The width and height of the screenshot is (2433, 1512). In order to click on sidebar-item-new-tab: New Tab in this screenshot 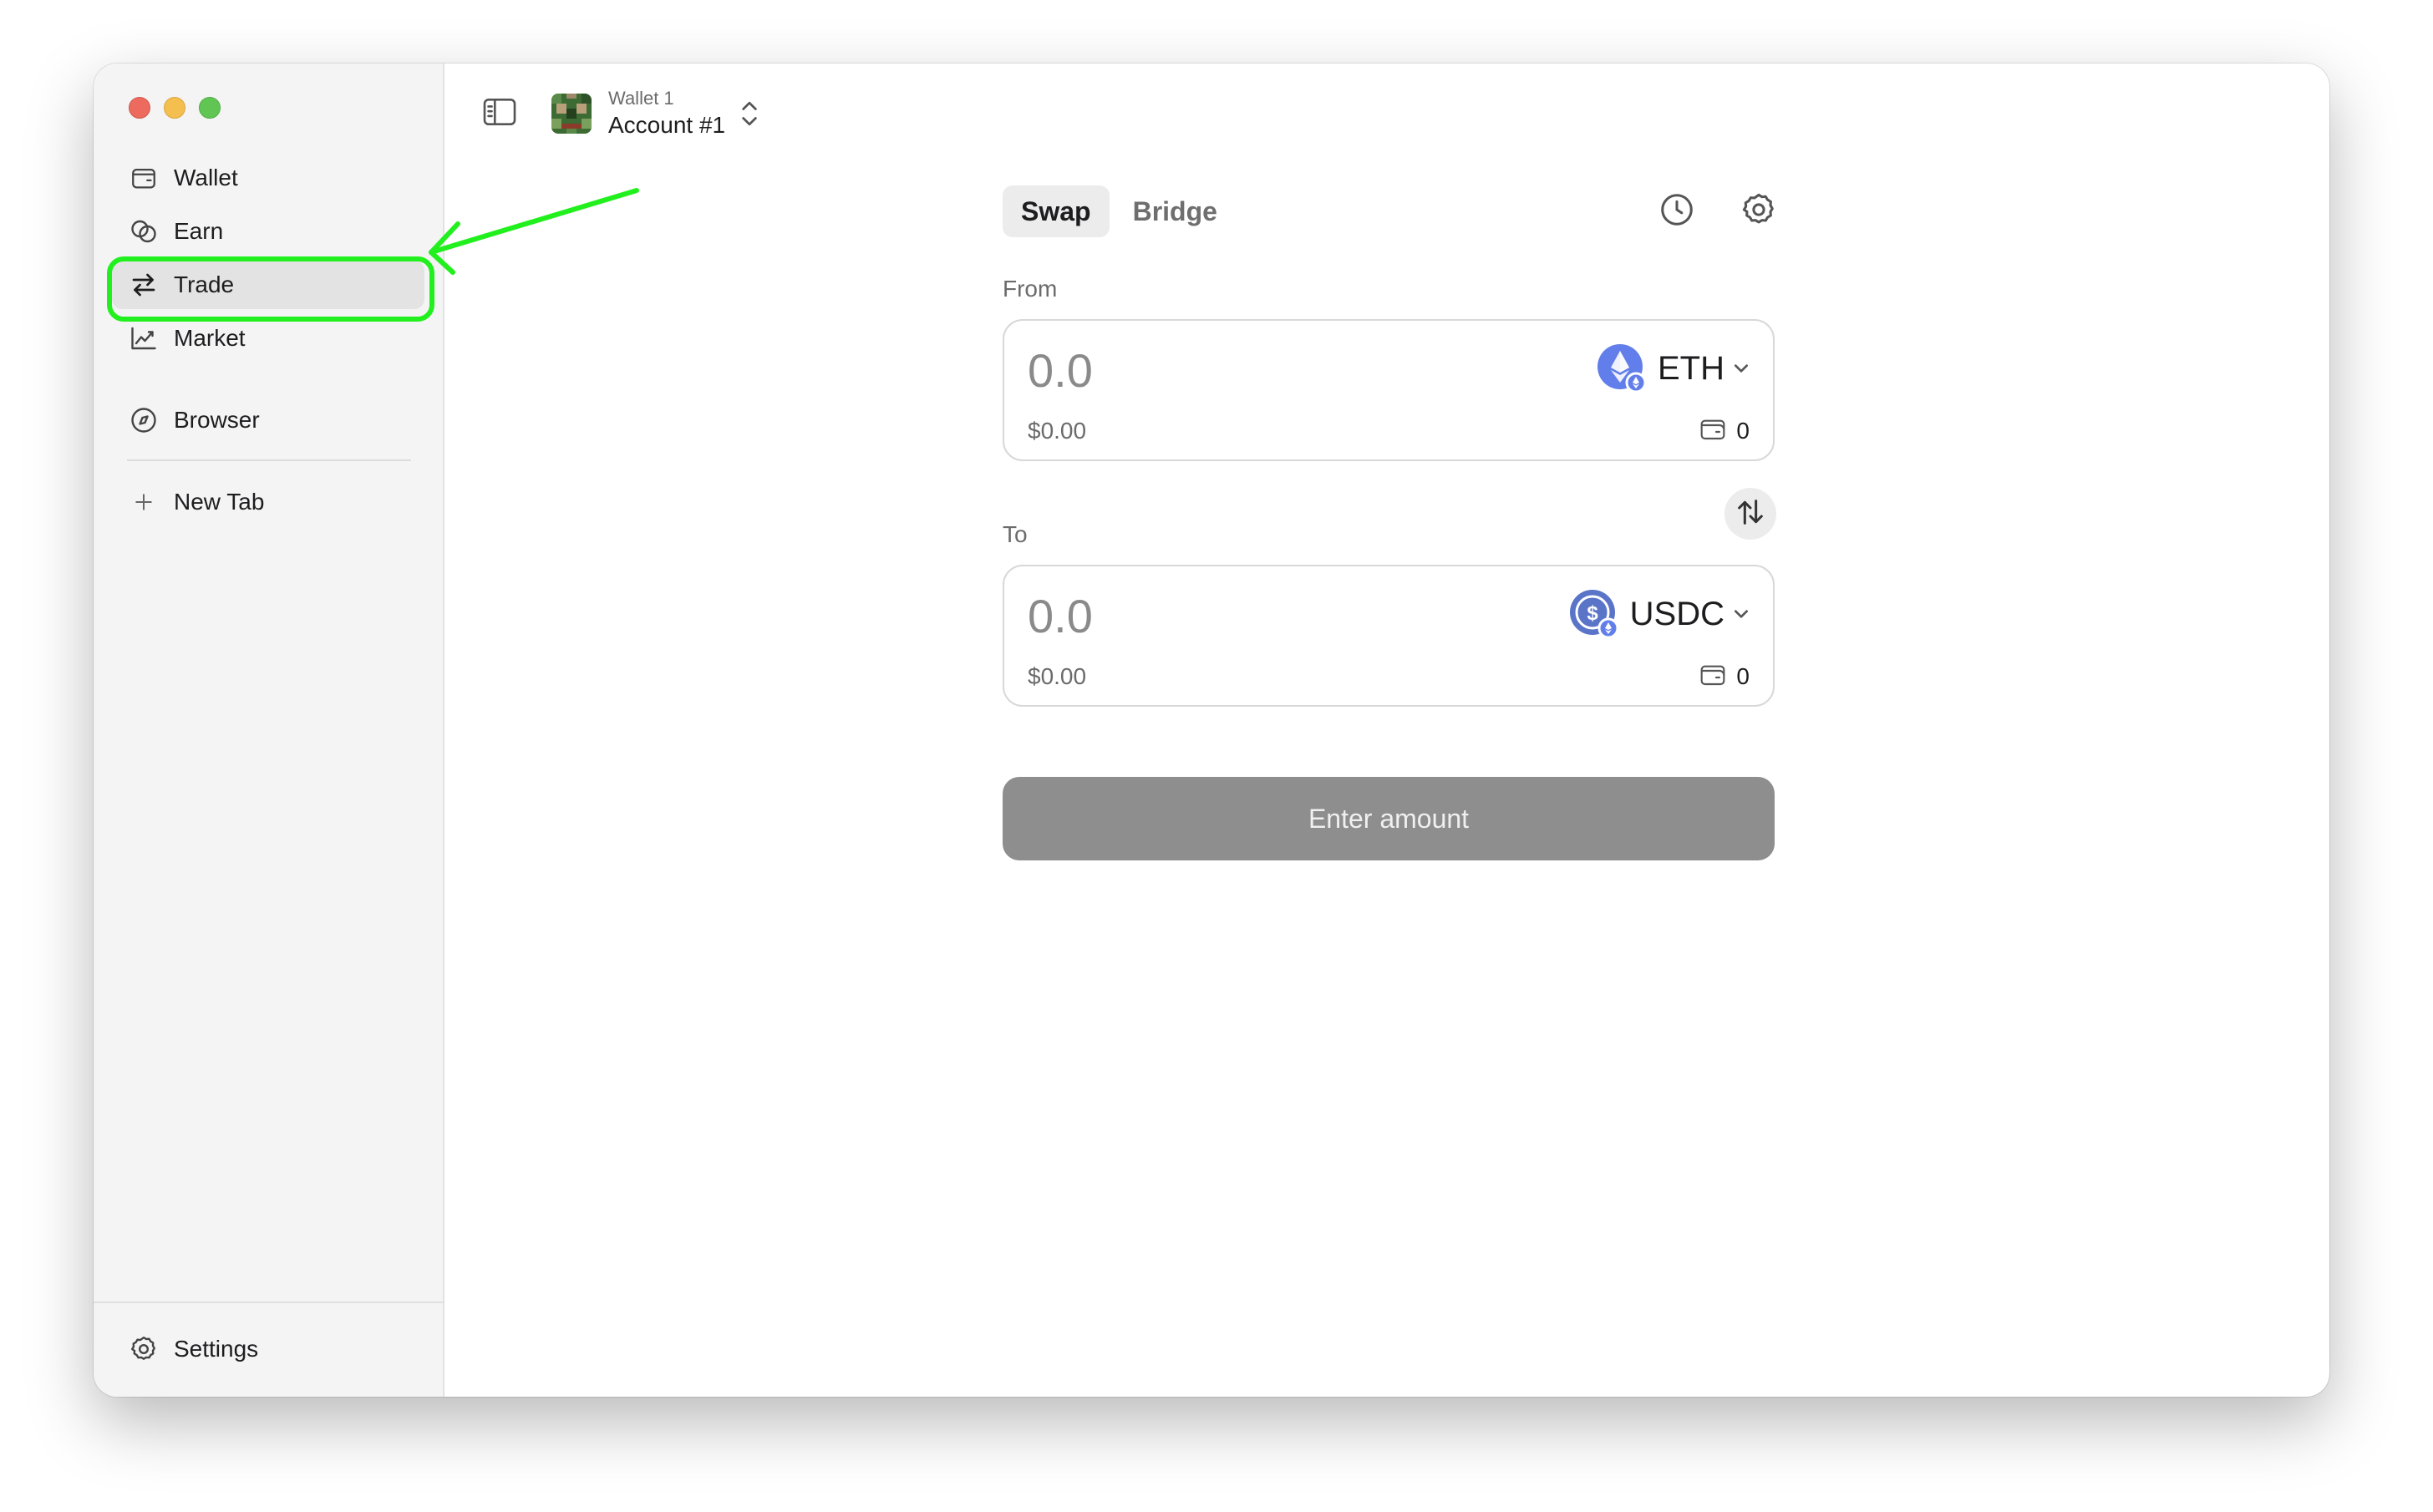, I will do `click(268, 502)`.